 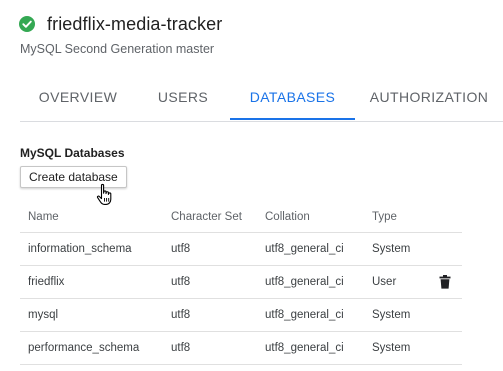 What do you see at coordinates (241, 315) in the screenshot?
I see `table-row: mysql utf8 utf8_general_ci System` at bounding box center [241, 315].